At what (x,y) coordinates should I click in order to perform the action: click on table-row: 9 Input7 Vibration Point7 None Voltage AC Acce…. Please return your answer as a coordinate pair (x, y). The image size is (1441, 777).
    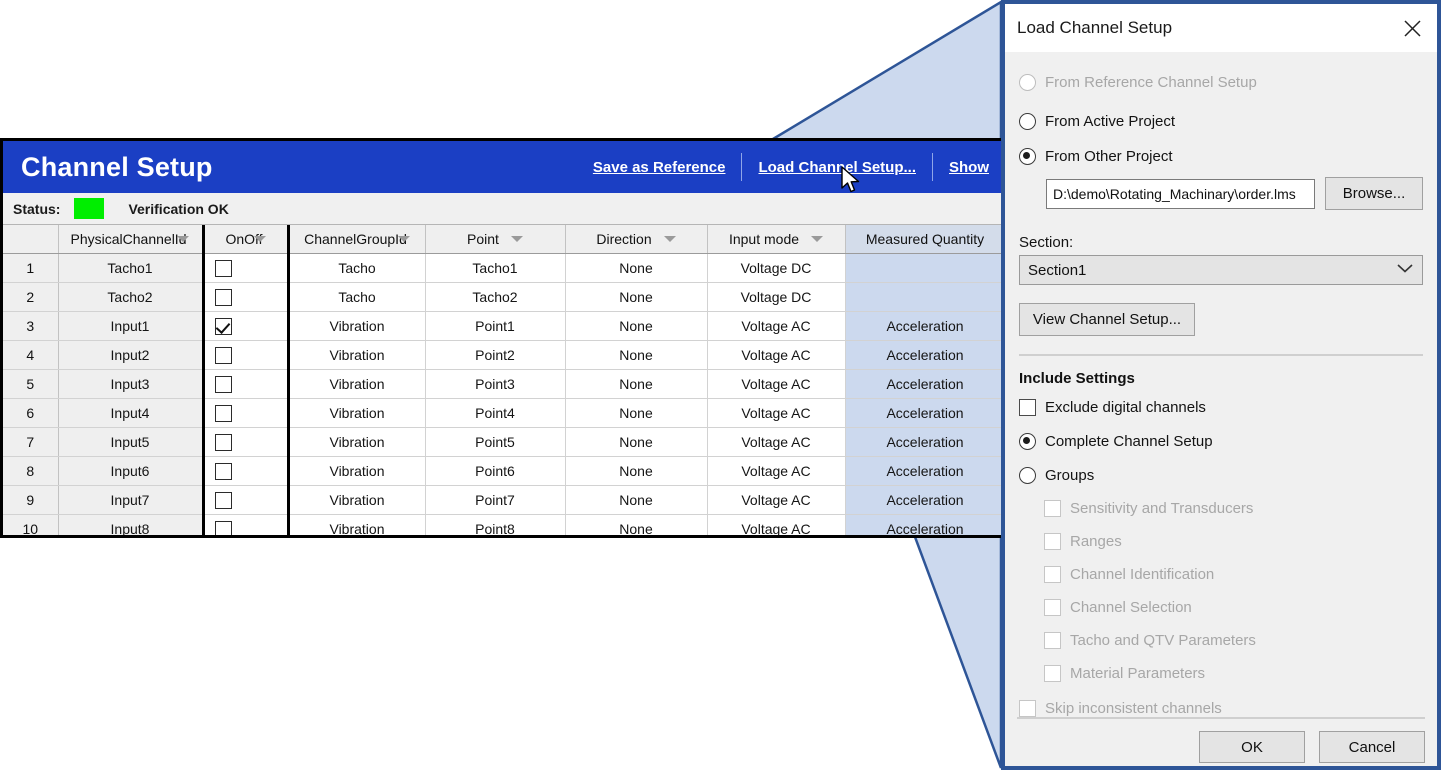
    Looking at the image, I should click on (504, 500).